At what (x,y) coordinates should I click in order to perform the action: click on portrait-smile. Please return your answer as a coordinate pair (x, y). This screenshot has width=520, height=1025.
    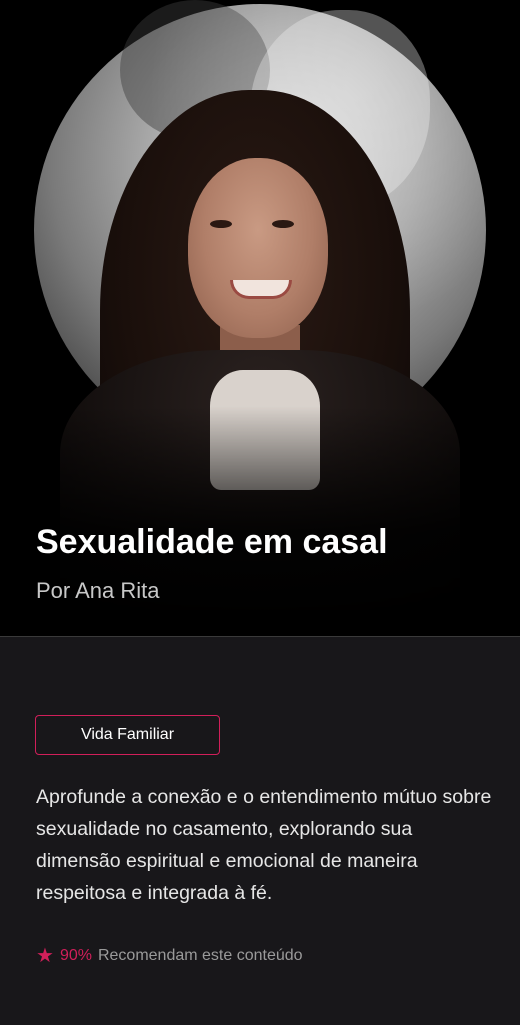
    Looking at the image, I should click on (261, 289).